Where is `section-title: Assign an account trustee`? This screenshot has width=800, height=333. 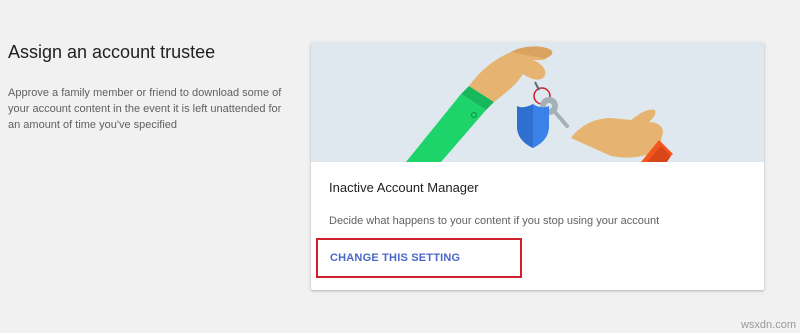
section-title: Assign an account trustee is located at coordinates (112, 52).